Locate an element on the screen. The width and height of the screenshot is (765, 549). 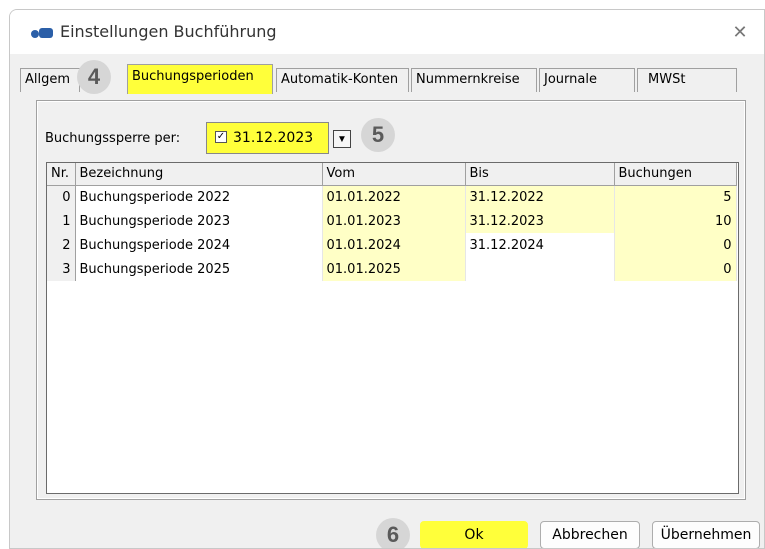
tab-label: Automatik-Konten is located at coordinates (340, 79).